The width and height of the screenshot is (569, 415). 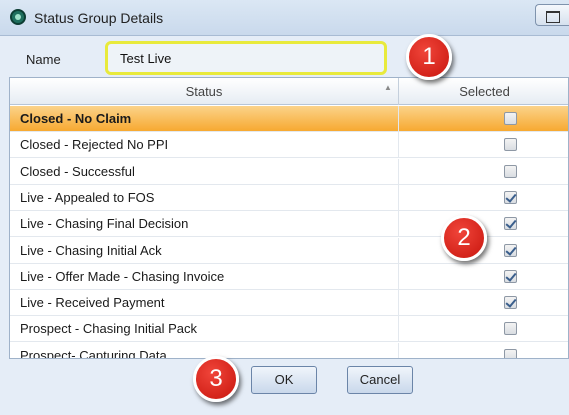 I want to click on grid-header: Status ▲ Selected, so click(x=289, y=91).